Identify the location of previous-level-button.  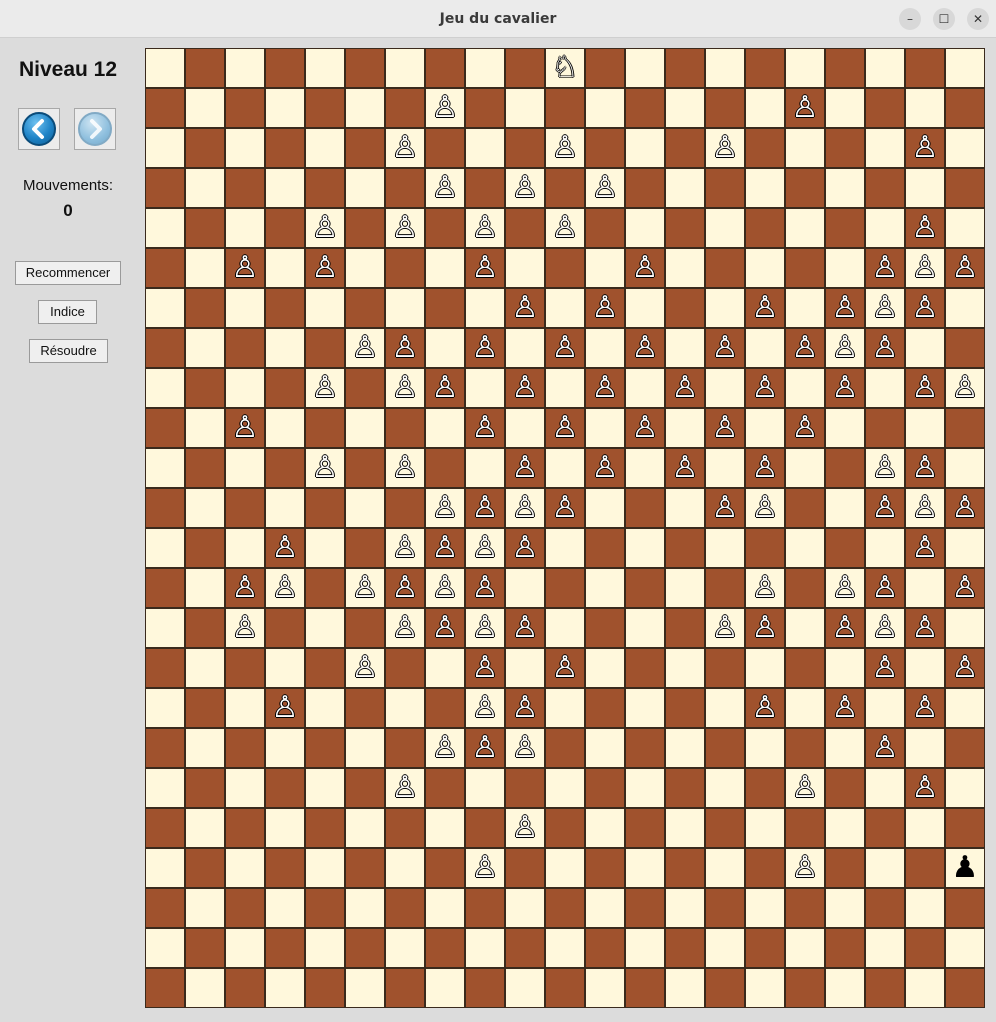
(39, 129).